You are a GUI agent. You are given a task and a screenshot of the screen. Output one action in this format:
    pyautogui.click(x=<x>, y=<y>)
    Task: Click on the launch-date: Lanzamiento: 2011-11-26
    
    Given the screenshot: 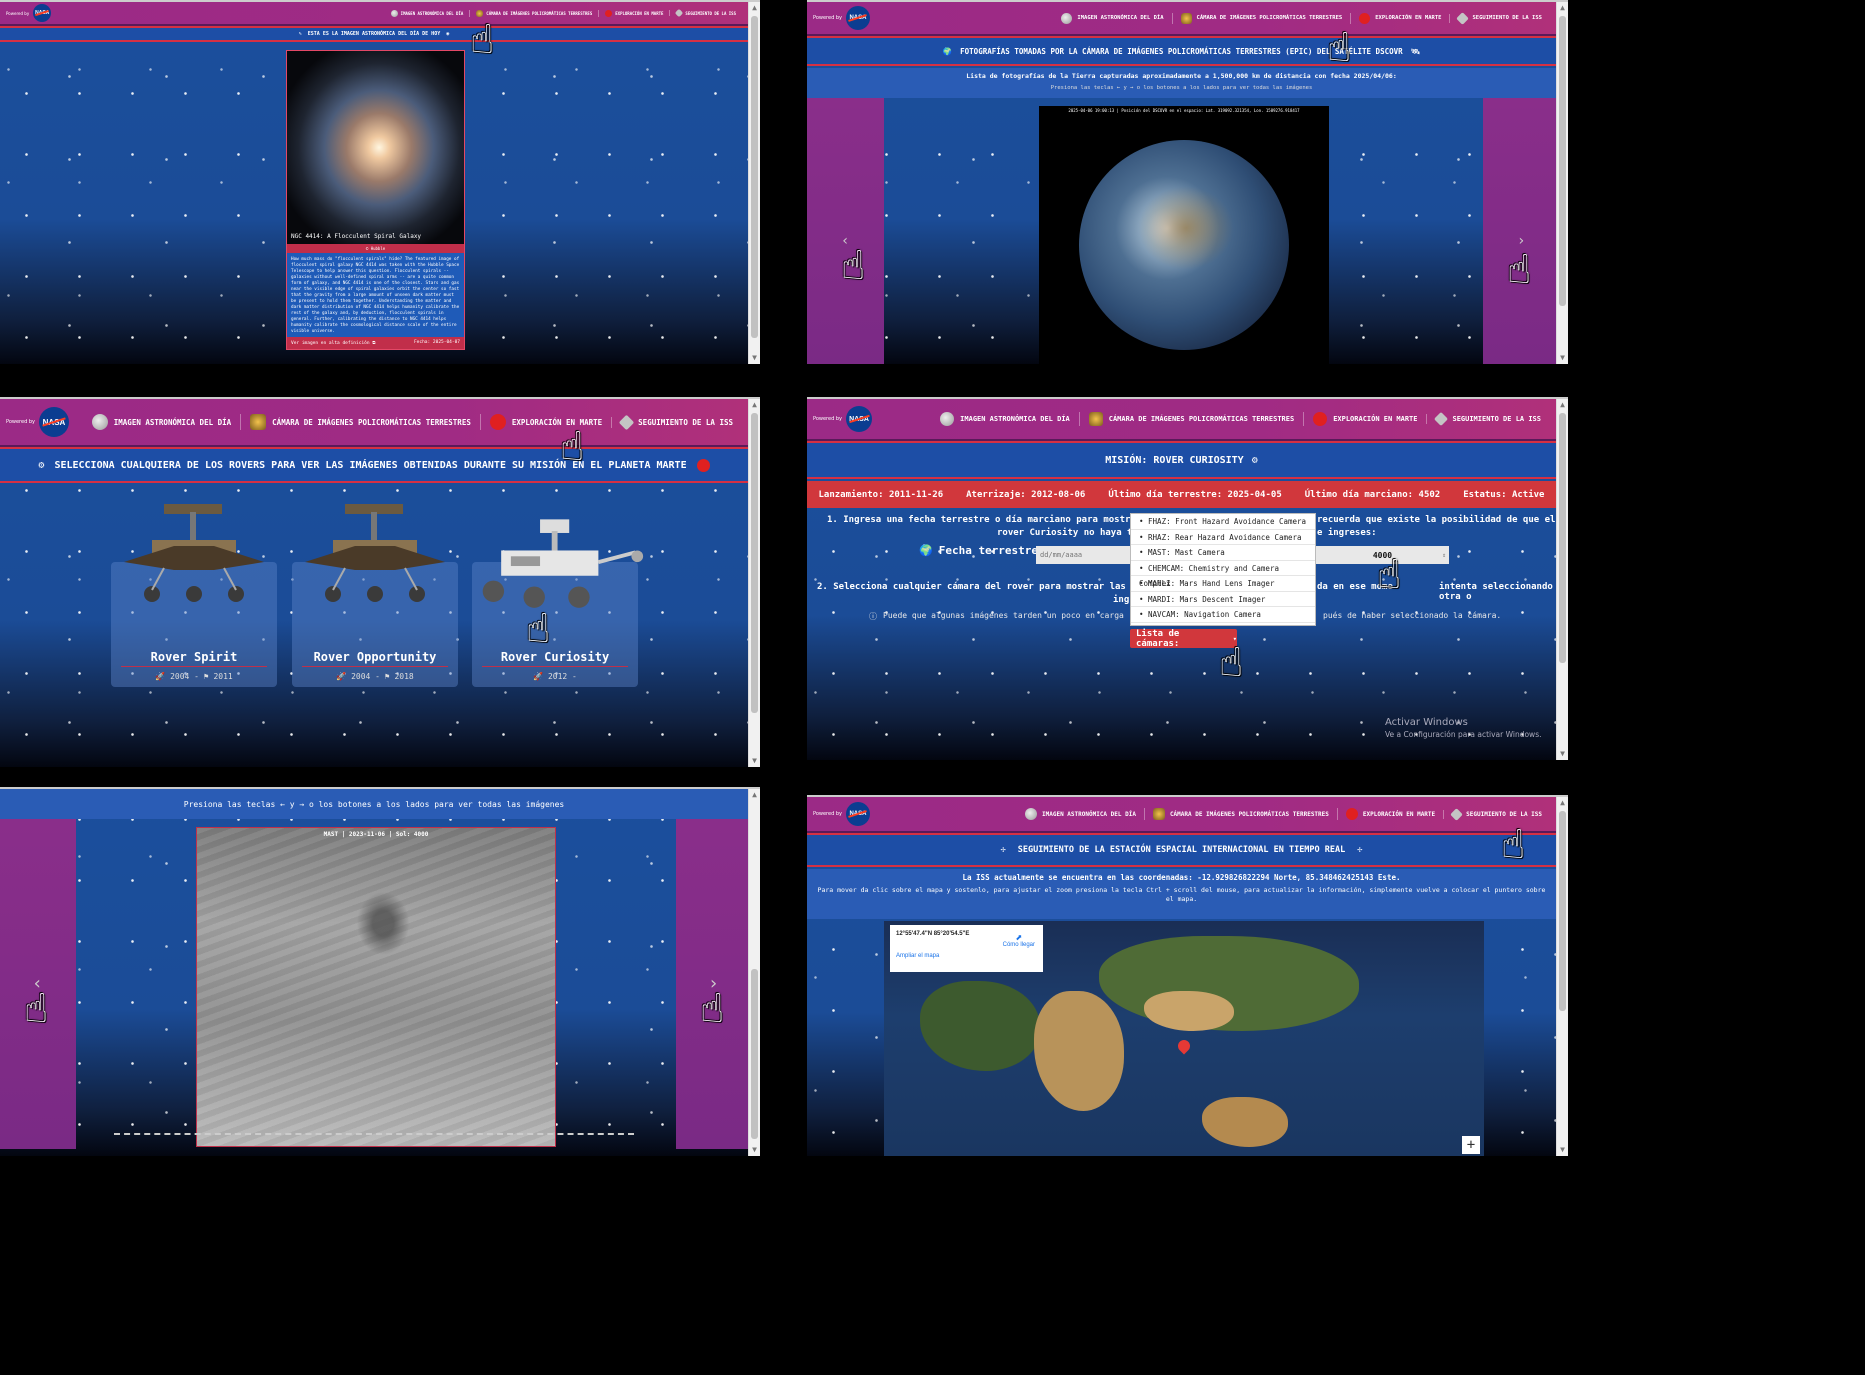 What is the action you would take?
    pyautogui.click(x=881, y=494)
    